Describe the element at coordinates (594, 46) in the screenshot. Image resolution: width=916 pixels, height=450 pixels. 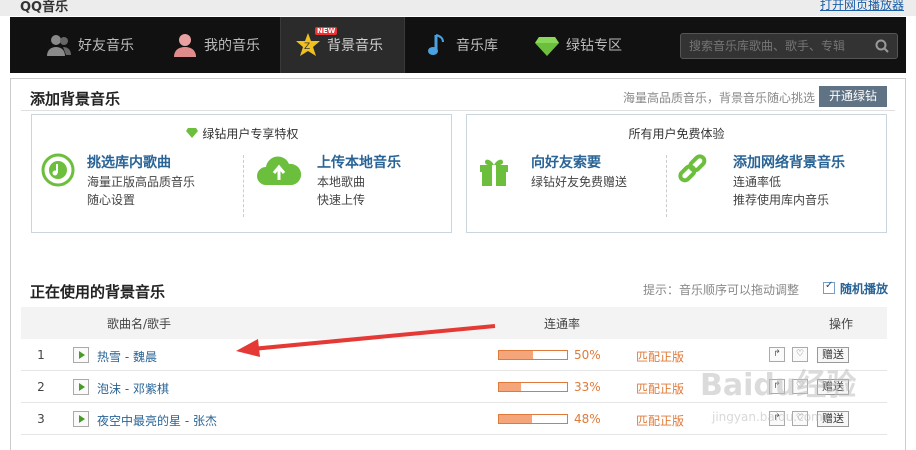
I see `nav-label: 绿钻专区` at that location.